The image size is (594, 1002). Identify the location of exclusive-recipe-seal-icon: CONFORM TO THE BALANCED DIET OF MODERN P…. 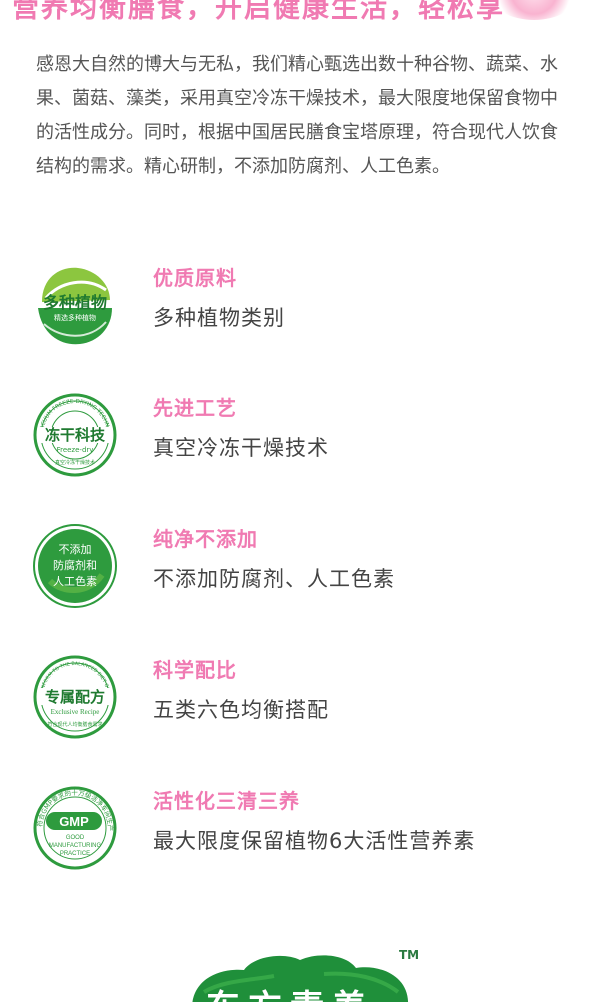
(75, 697).